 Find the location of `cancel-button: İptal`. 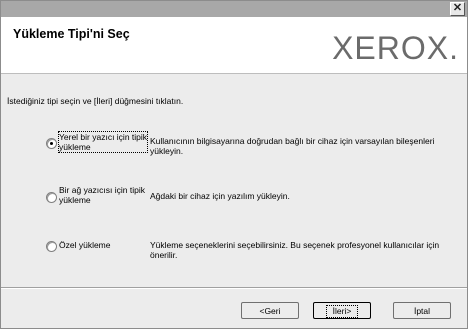

cancel-button: İptal is located at coordinates (422, 310).